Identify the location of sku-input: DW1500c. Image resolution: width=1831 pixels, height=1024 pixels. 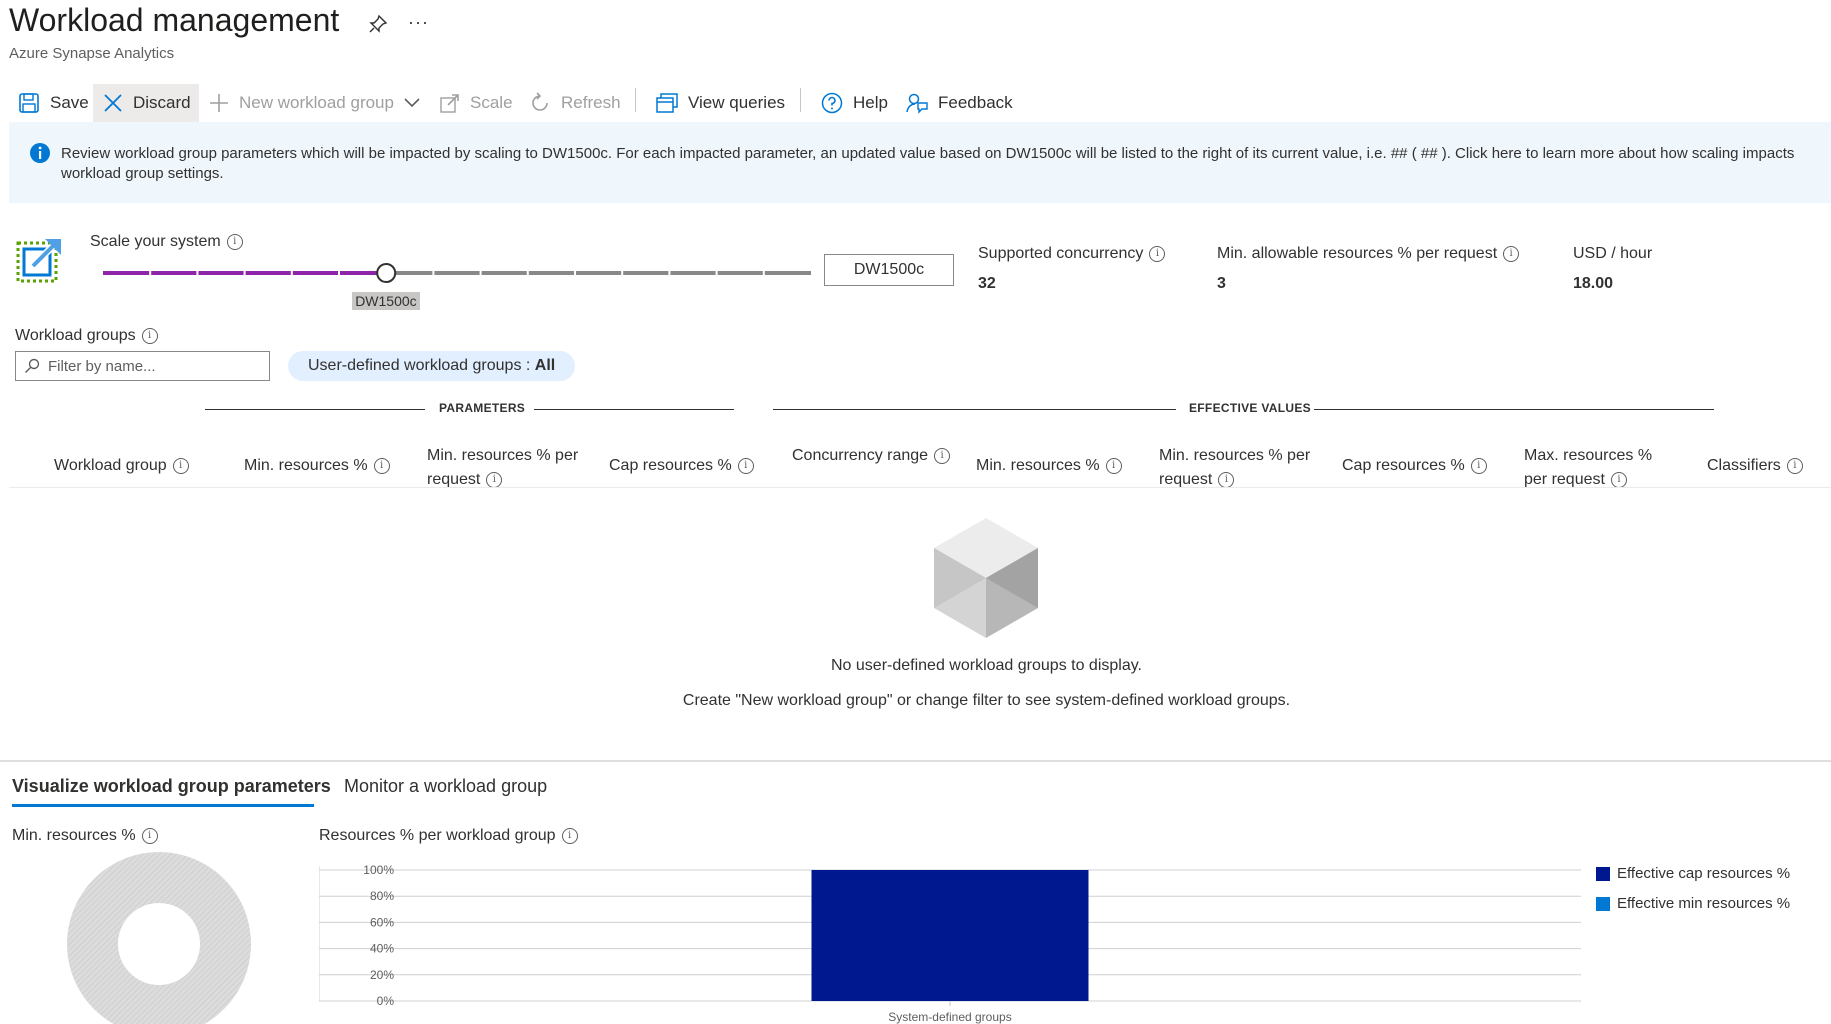
(889, 270).